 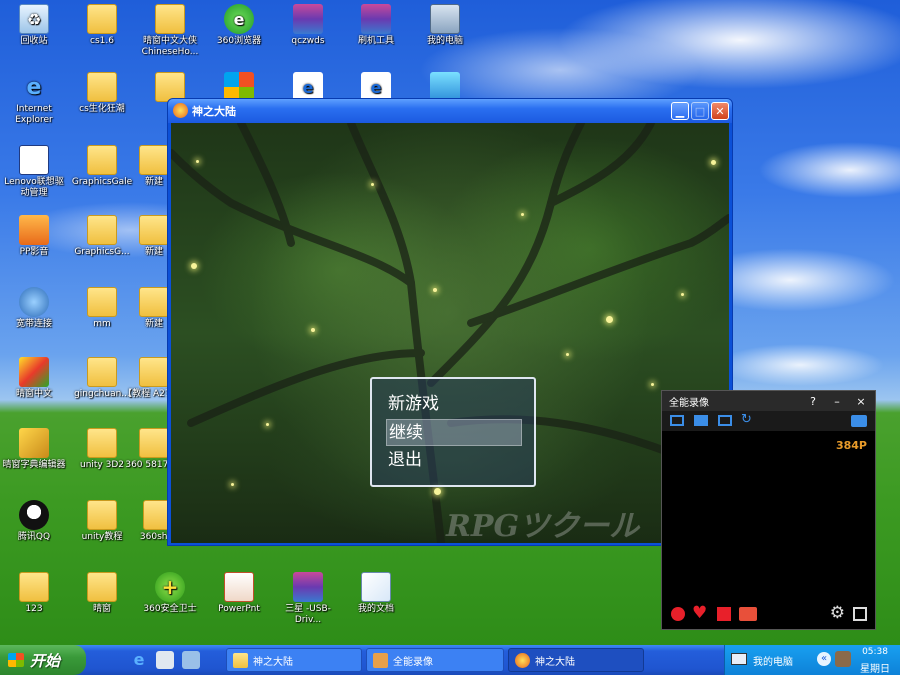 What do you see at coordinates (454, 404) in the screenshot?
I see `menu-item-new-game: 新游戏` at bounding box center [454, 404].